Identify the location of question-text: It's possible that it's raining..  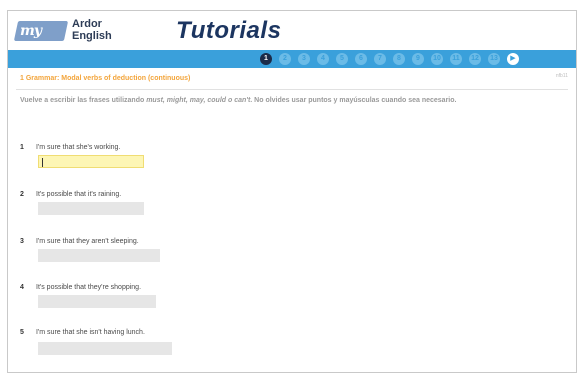
(79, 194).